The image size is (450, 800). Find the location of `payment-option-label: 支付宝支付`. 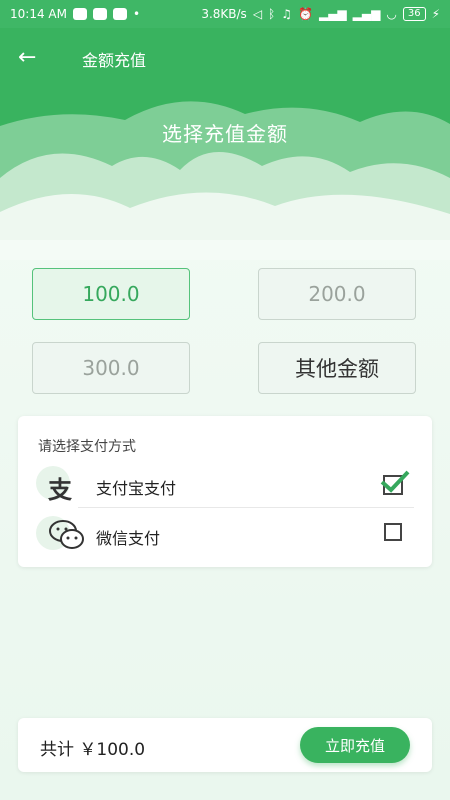

payment-option-label: 支付宝支付 is located at coordinates (136, 488).